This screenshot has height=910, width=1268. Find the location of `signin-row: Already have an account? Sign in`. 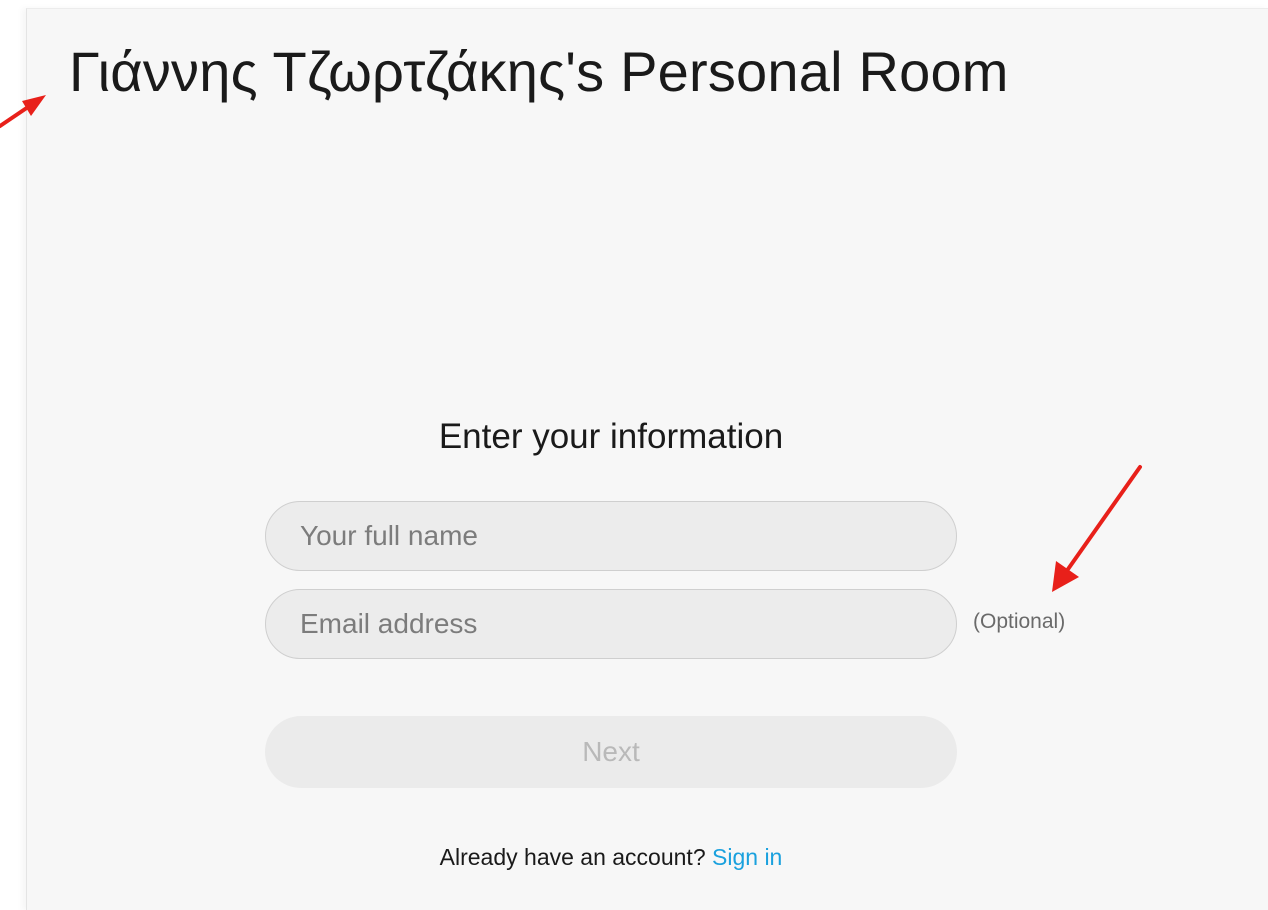

signin-row: Already have an account? Sign in is located at coordinates (611, 857).